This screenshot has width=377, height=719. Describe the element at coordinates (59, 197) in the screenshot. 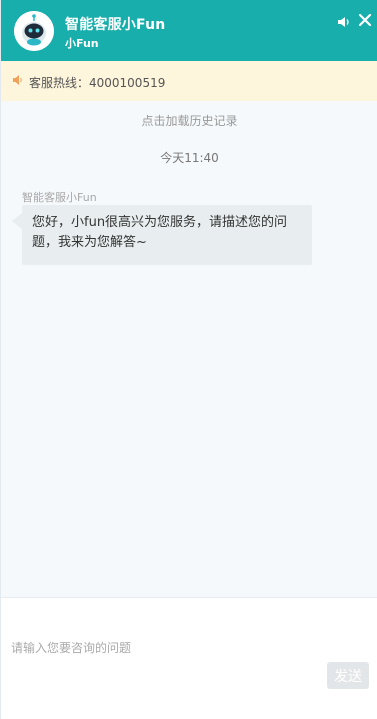

I see `message-sender: 智能客服小Fun` at that location.